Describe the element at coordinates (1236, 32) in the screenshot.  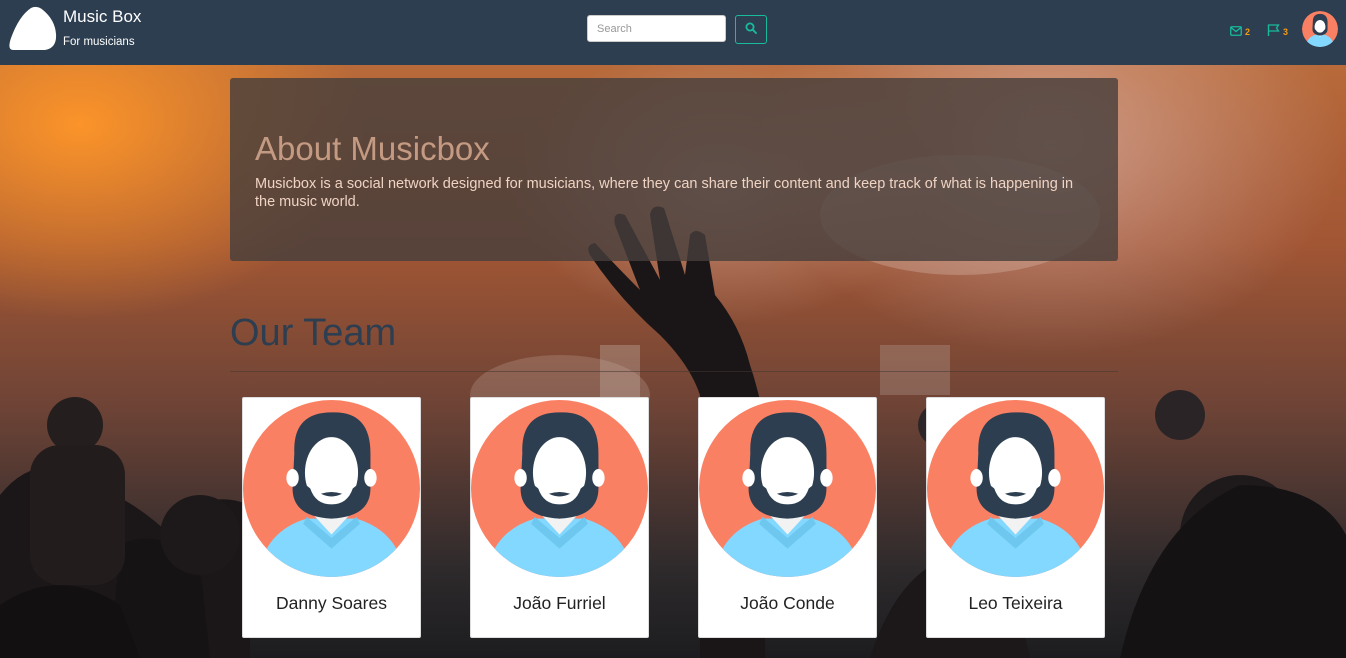
I see `envelope-icon` at that location.